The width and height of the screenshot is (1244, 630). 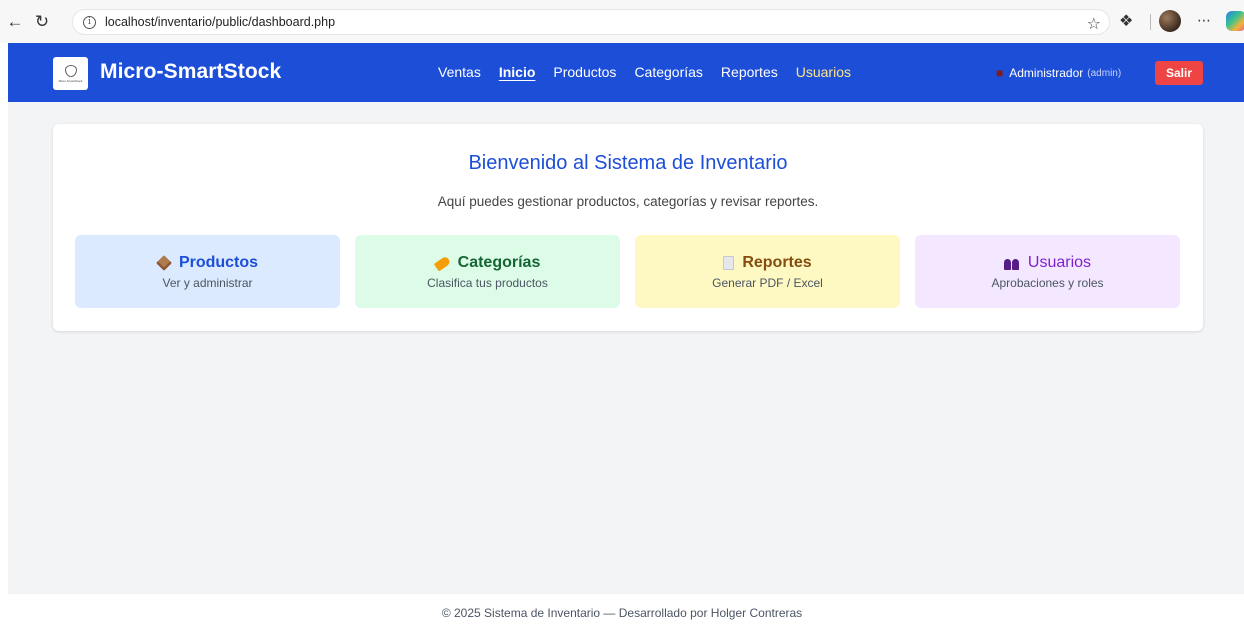 What do you see at coordinates (1170, 21) in the screenshot?
I see `profile-avatar` at bounding box center [1170, 21].